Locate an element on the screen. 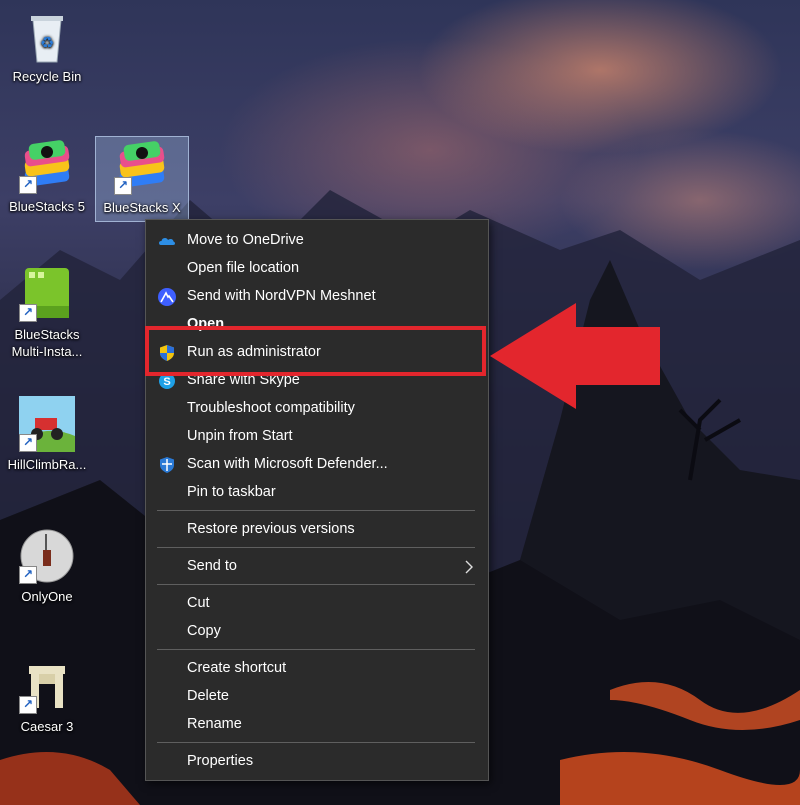 The height and width of the screenshot is (805, 800). onedrive-icon is located at coordinates (167, 241).